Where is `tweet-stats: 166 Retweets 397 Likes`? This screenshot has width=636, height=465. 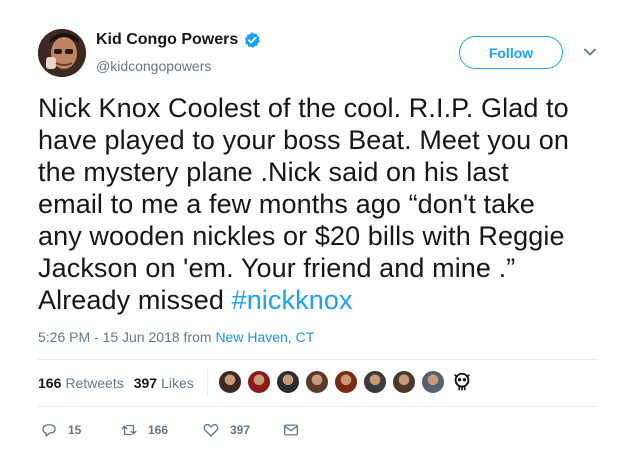
tweet-stats: 166 Retweets 397 Likes is located at coordinates (121, 382).